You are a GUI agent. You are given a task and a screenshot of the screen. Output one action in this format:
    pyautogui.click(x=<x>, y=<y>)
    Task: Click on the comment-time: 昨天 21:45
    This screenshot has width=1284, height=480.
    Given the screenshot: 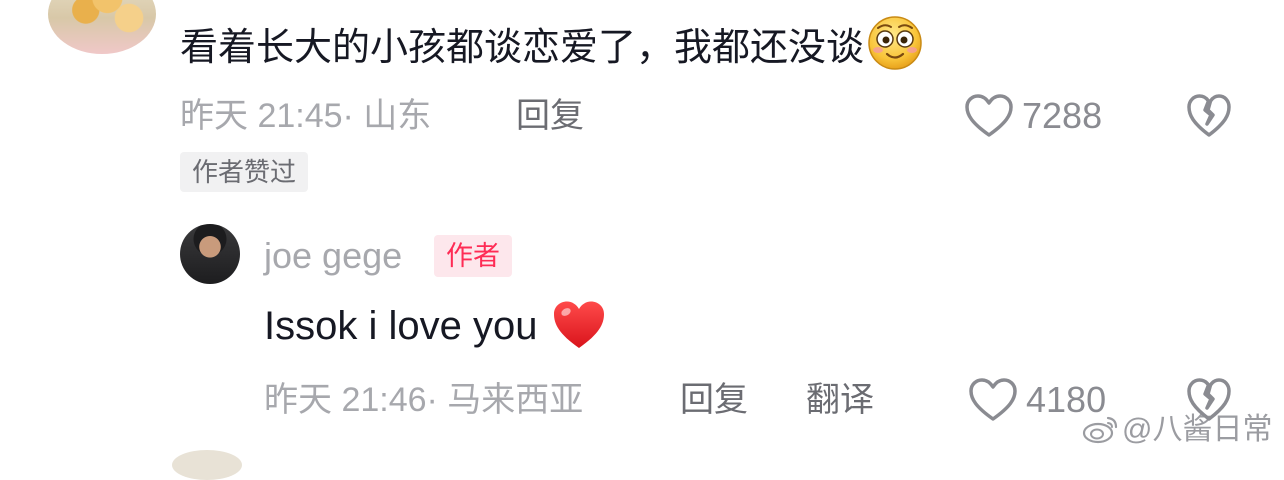 What is the action you would take?
    pyautogui.click(x=261, y=116)
    